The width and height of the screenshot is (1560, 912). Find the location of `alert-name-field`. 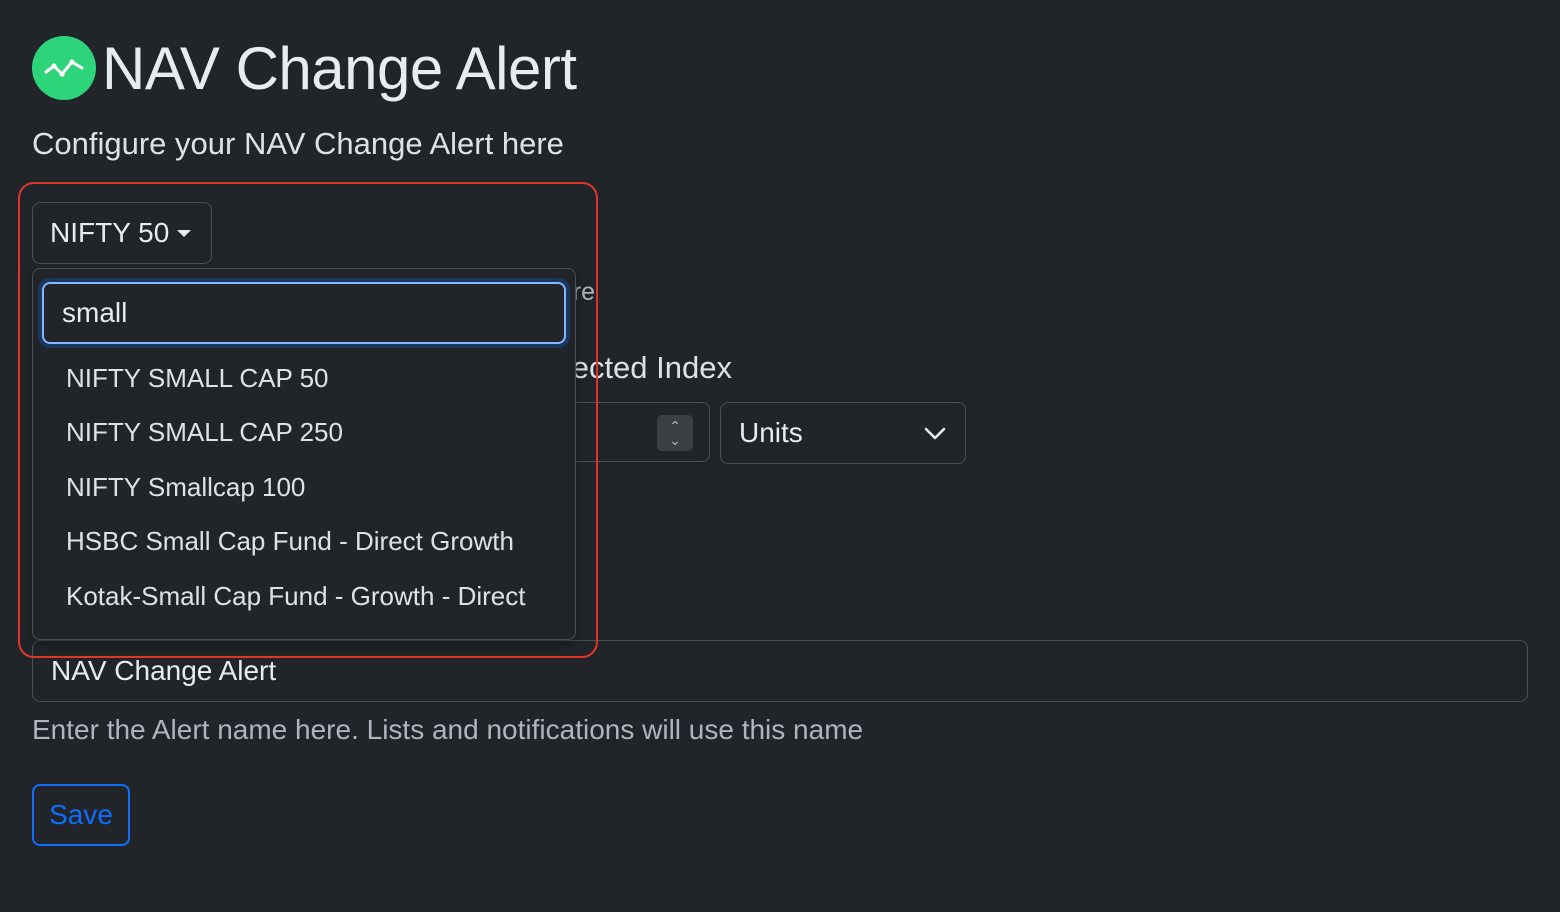

alert-name-field is located at coordinates (780, 671).